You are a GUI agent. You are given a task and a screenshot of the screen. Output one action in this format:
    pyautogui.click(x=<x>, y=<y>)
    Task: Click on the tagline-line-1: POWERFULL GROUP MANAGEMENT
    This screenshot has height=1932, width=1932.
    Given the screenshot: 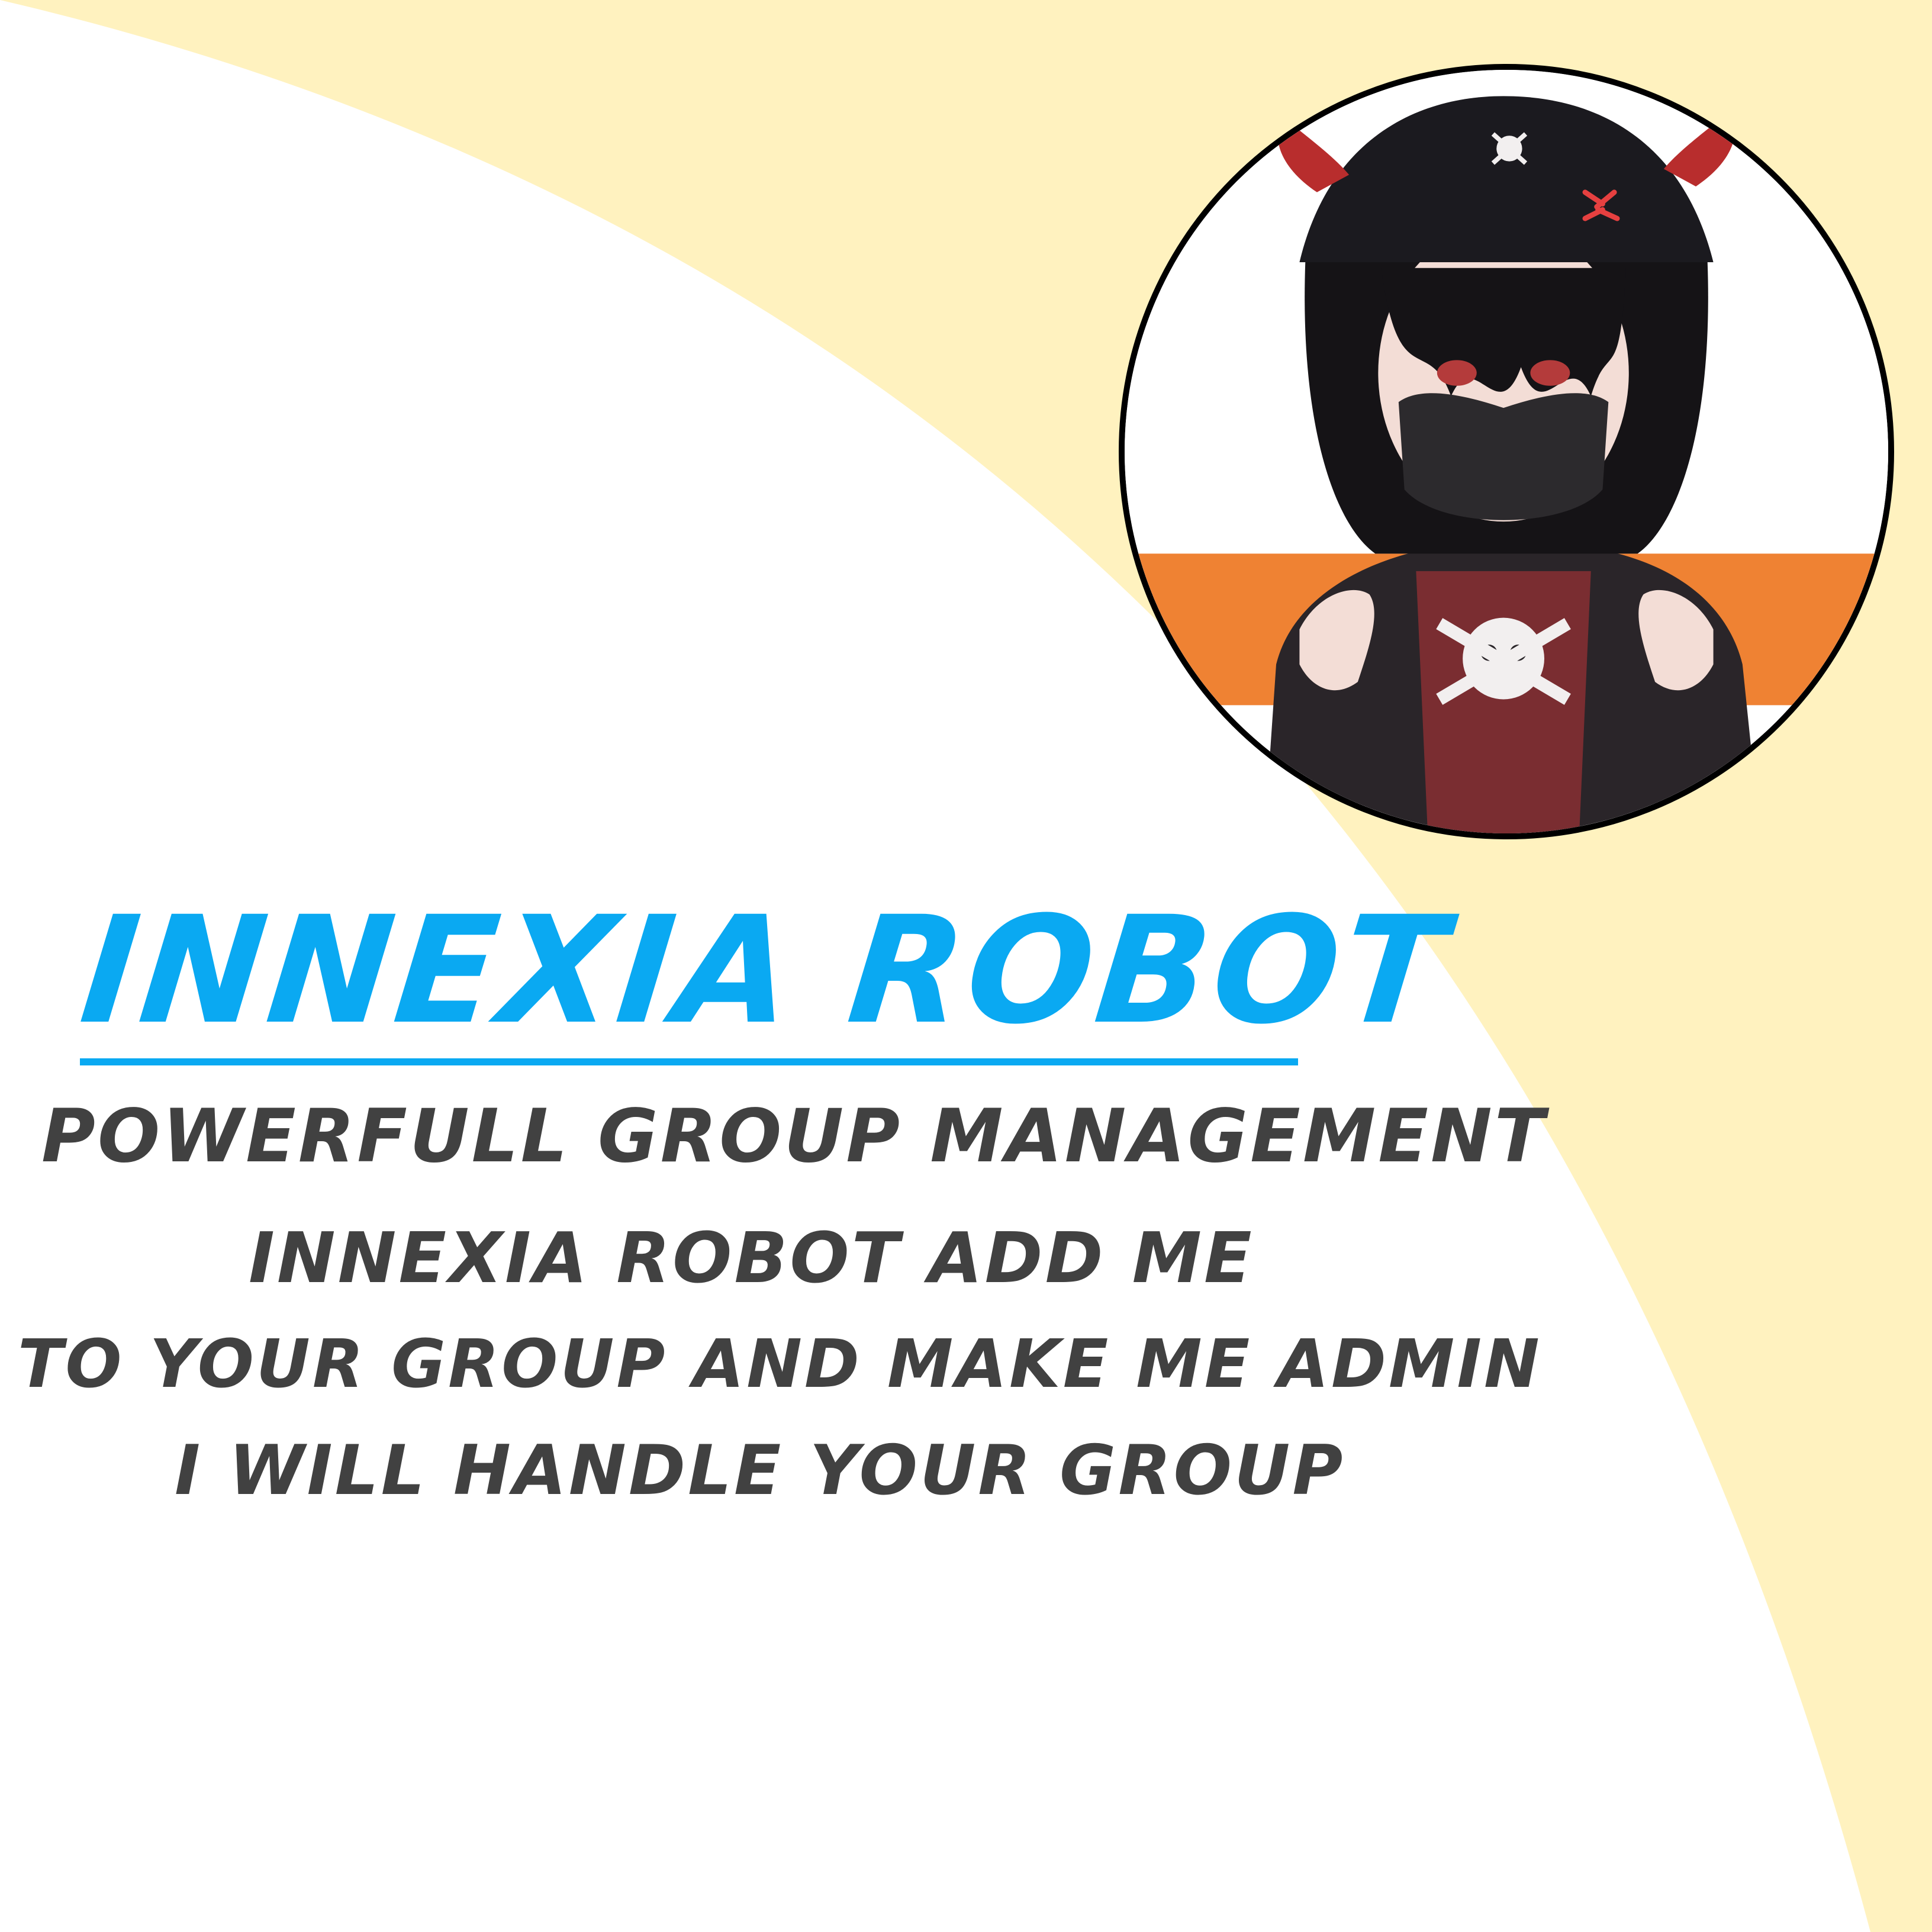 What is the action you would take?
    pyautogui.click(x=794, y=1136)
    